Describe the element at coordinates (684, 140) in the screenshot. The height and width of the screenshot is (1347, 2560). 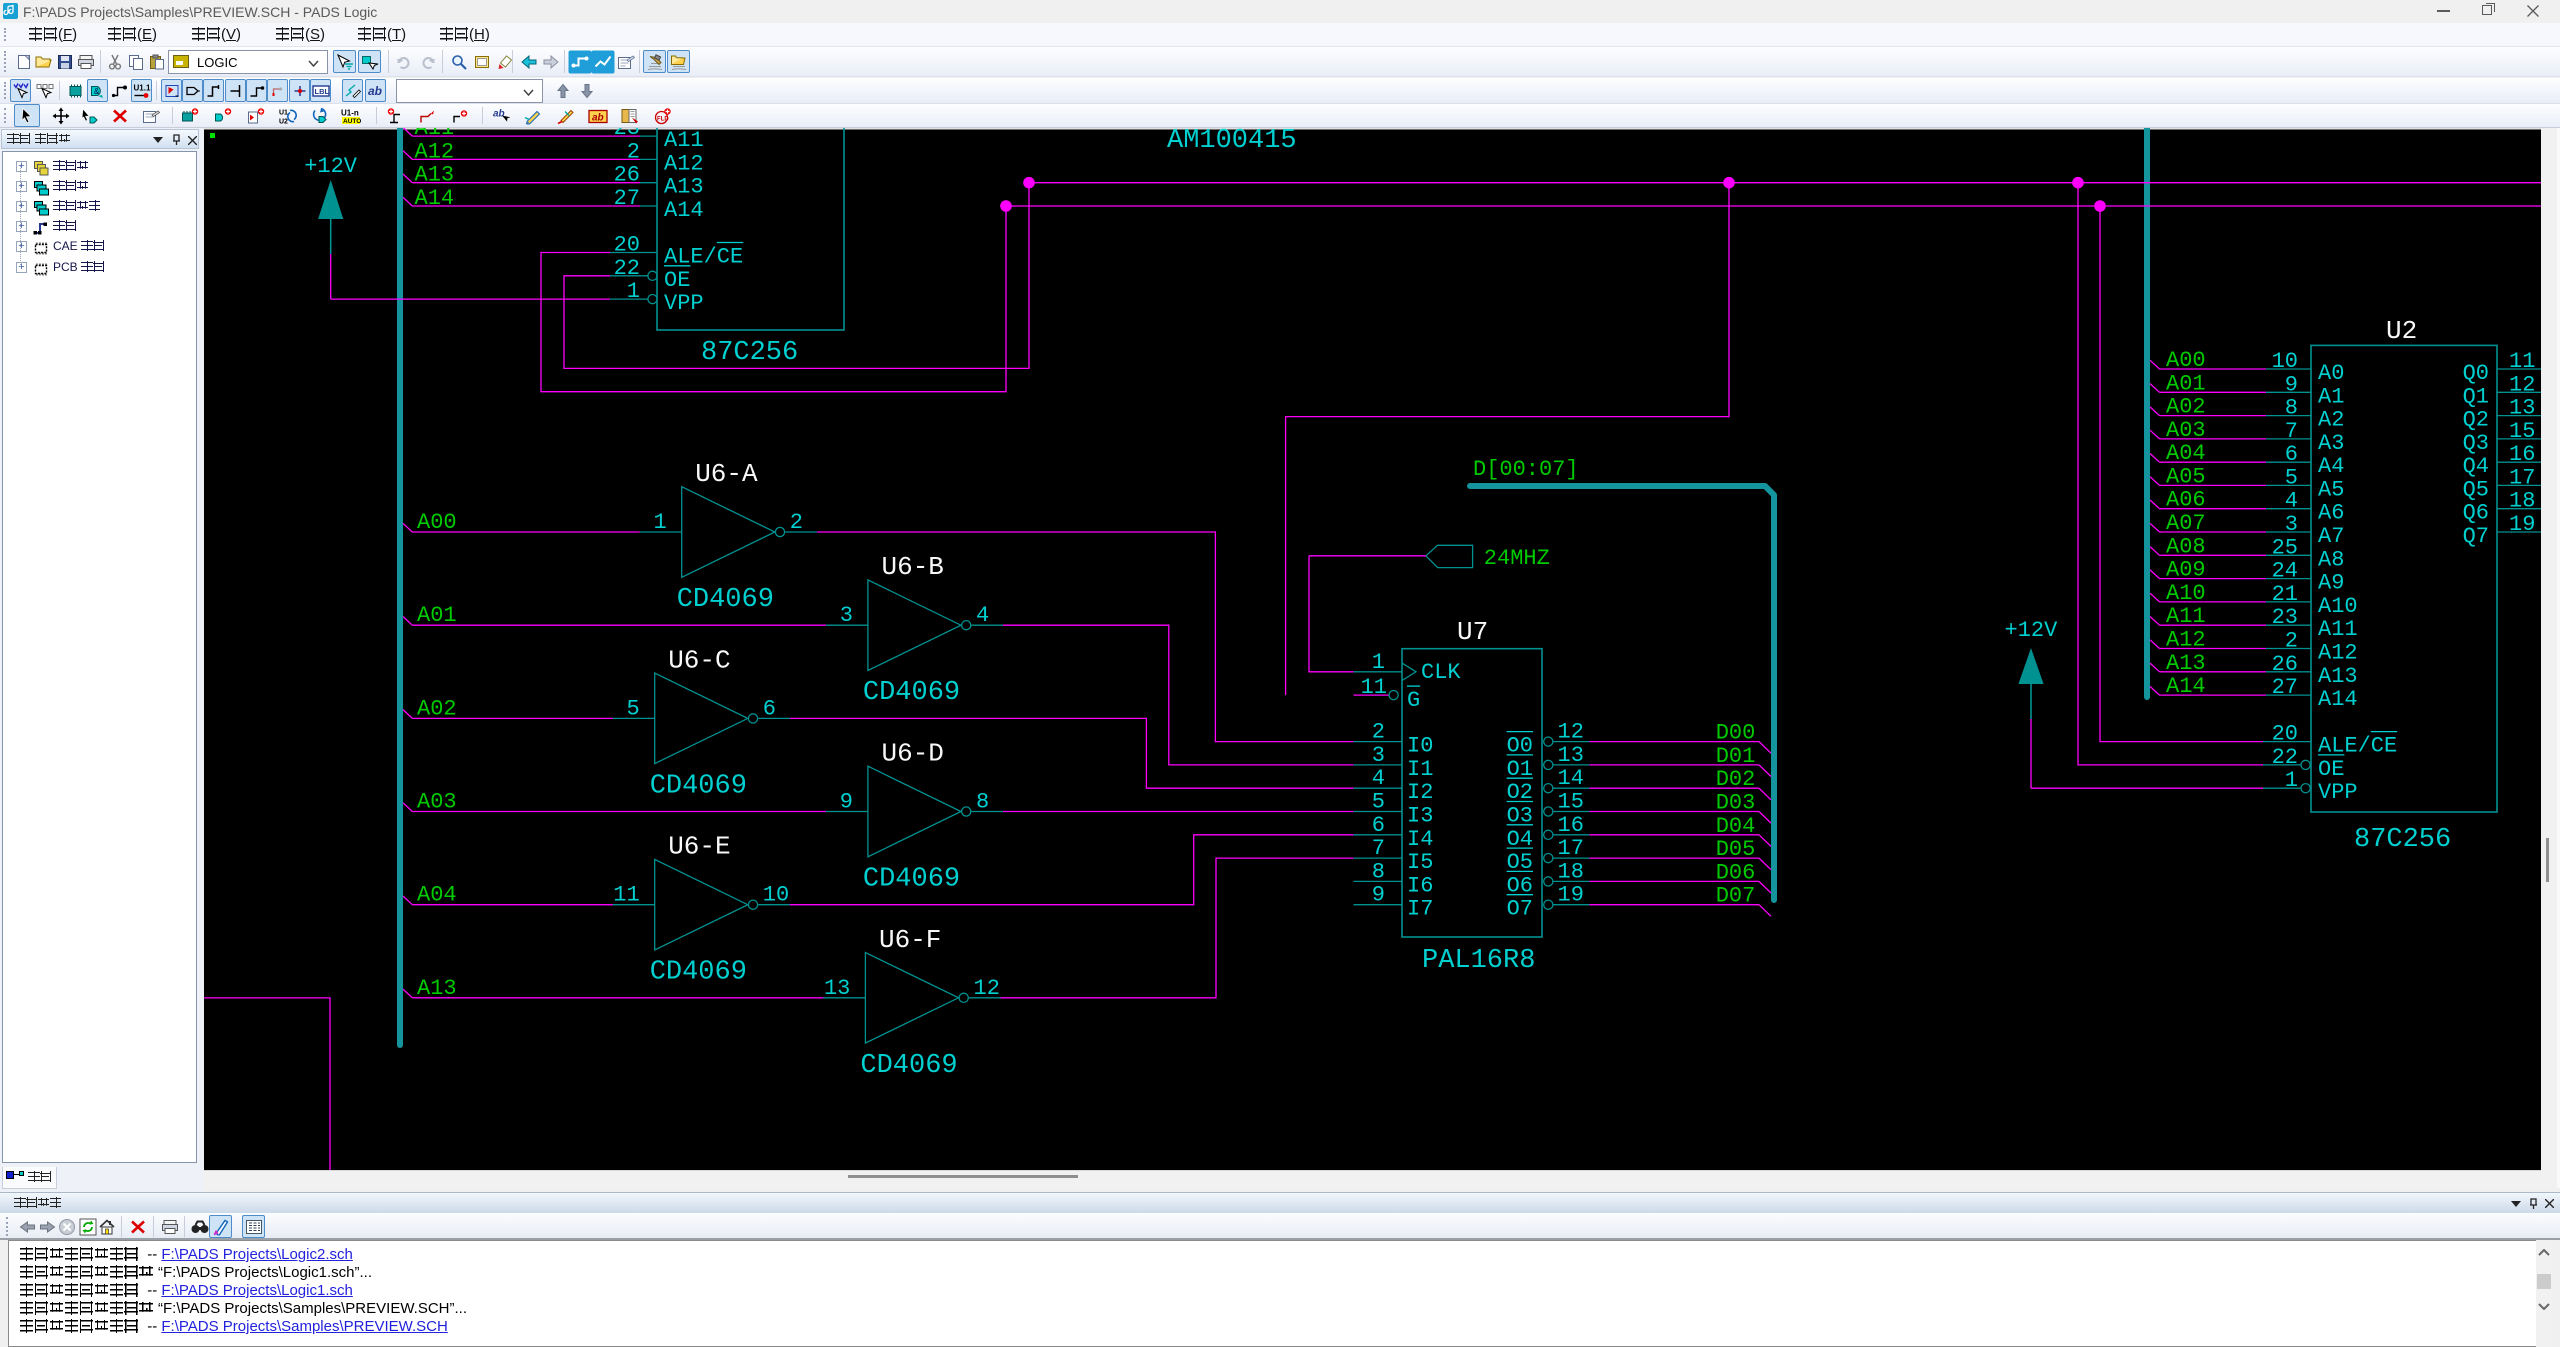
I see `svg-text: A11` at that location.